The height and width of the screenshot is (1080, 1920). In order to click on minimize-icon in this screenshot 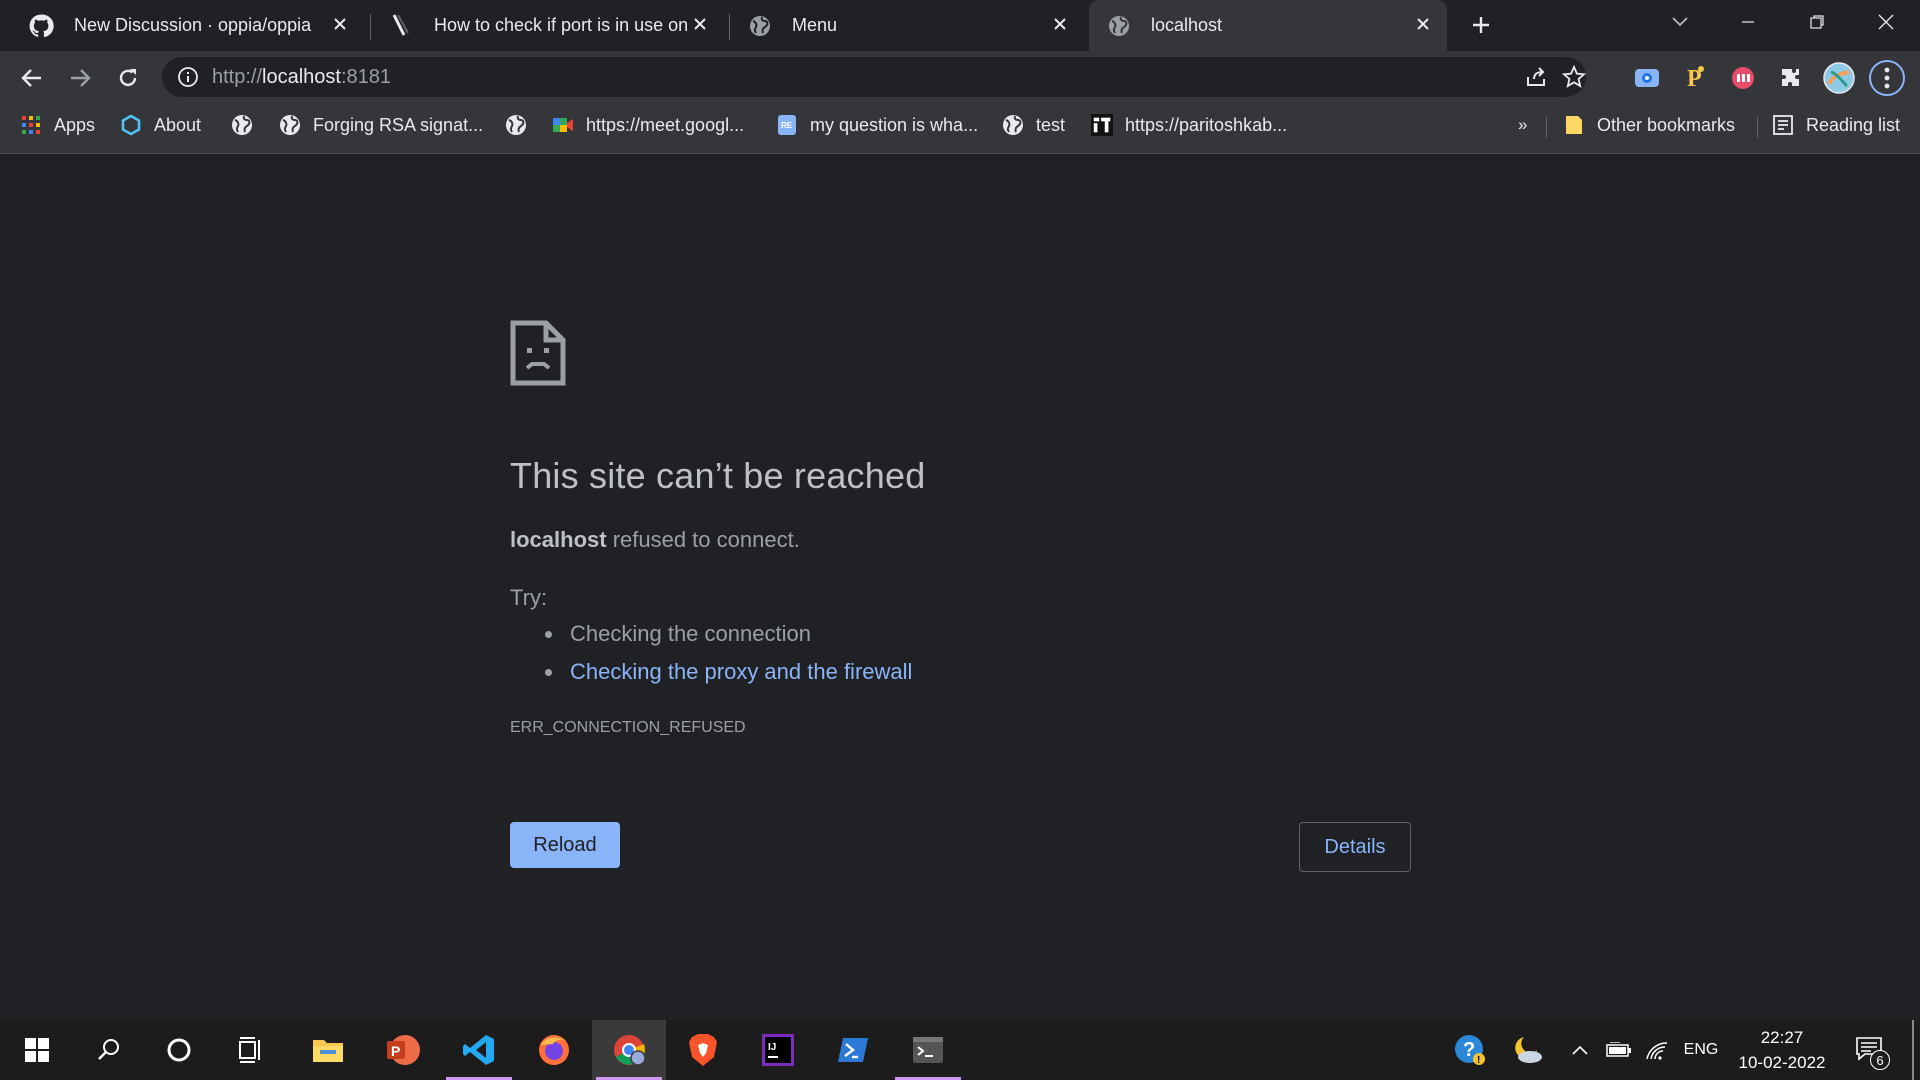, I will do `click(1748, 22)`.